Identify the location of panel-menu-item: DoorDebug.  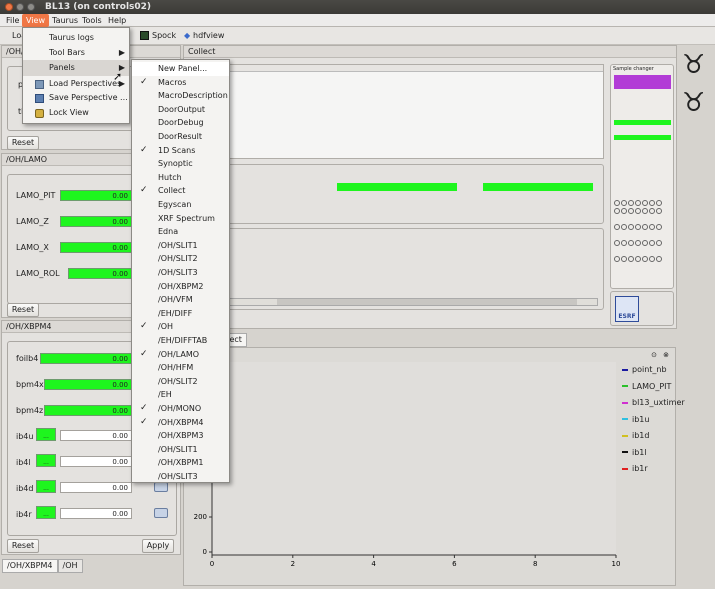
(180, 123).